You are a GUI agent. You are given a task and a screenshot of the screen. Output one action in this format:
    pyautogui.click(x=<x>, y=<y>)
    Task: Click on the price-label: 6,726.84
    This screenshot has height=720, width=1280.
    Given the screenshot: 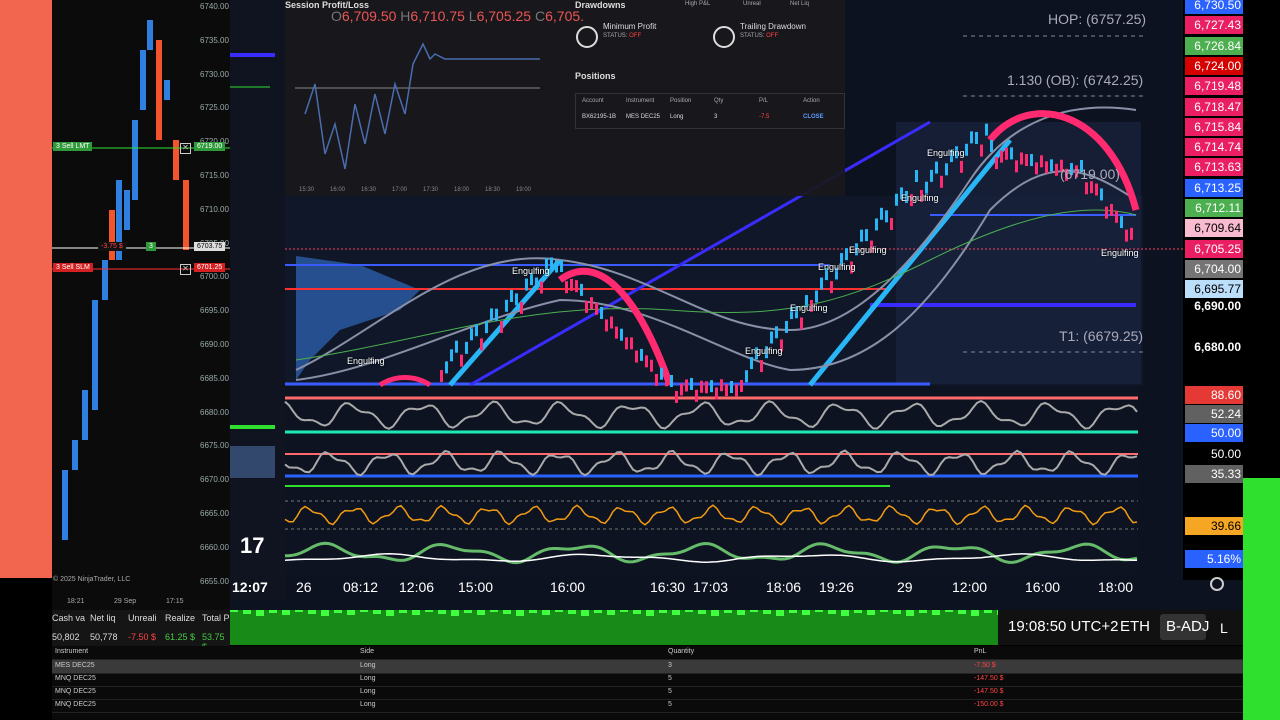 What is the action you would take?
    pyautogui.click(x=1214, y=45)
    